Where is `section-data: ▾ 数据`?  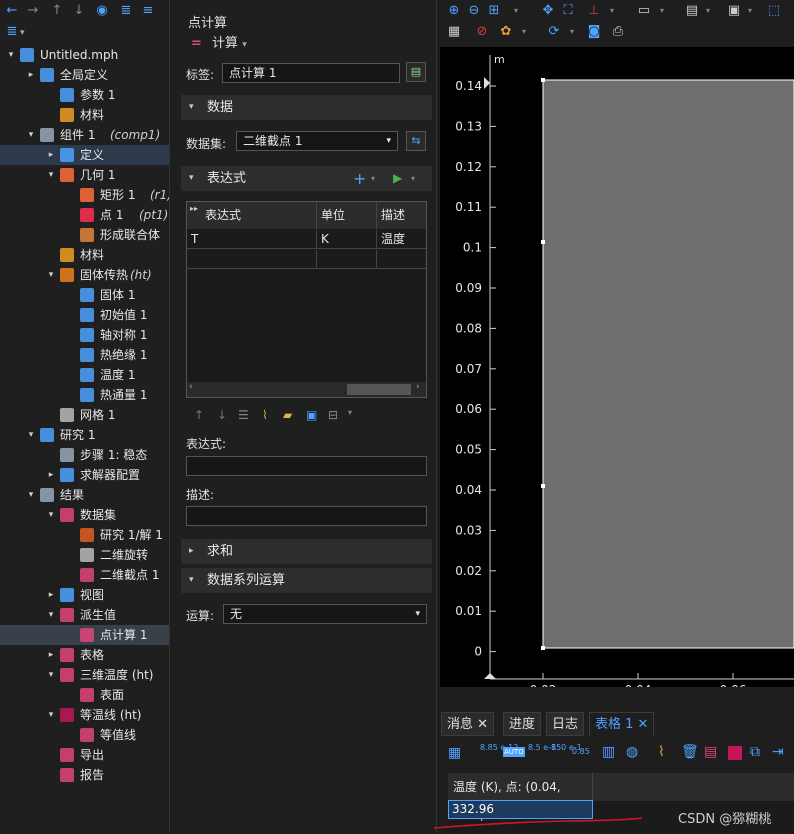
section-data: ▾ 数据 is located at coordinates (306, 107).